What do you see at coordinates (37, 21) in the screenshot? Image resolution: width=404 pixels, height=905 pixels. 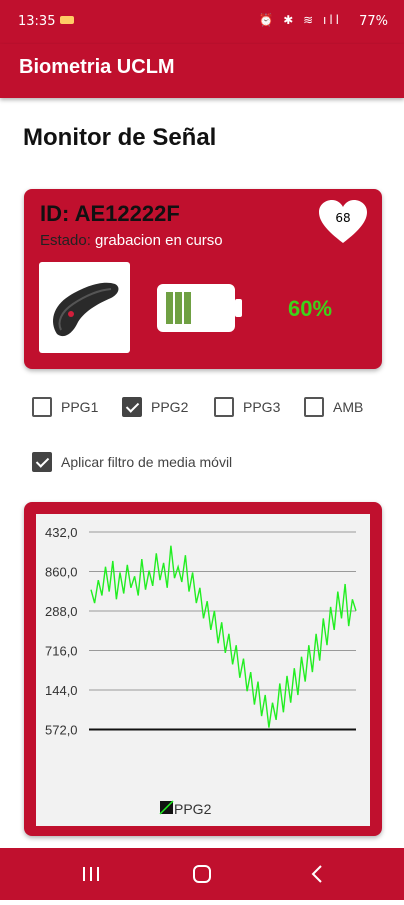 I see `status-time: 13:35` at bounding box center [37, 21].